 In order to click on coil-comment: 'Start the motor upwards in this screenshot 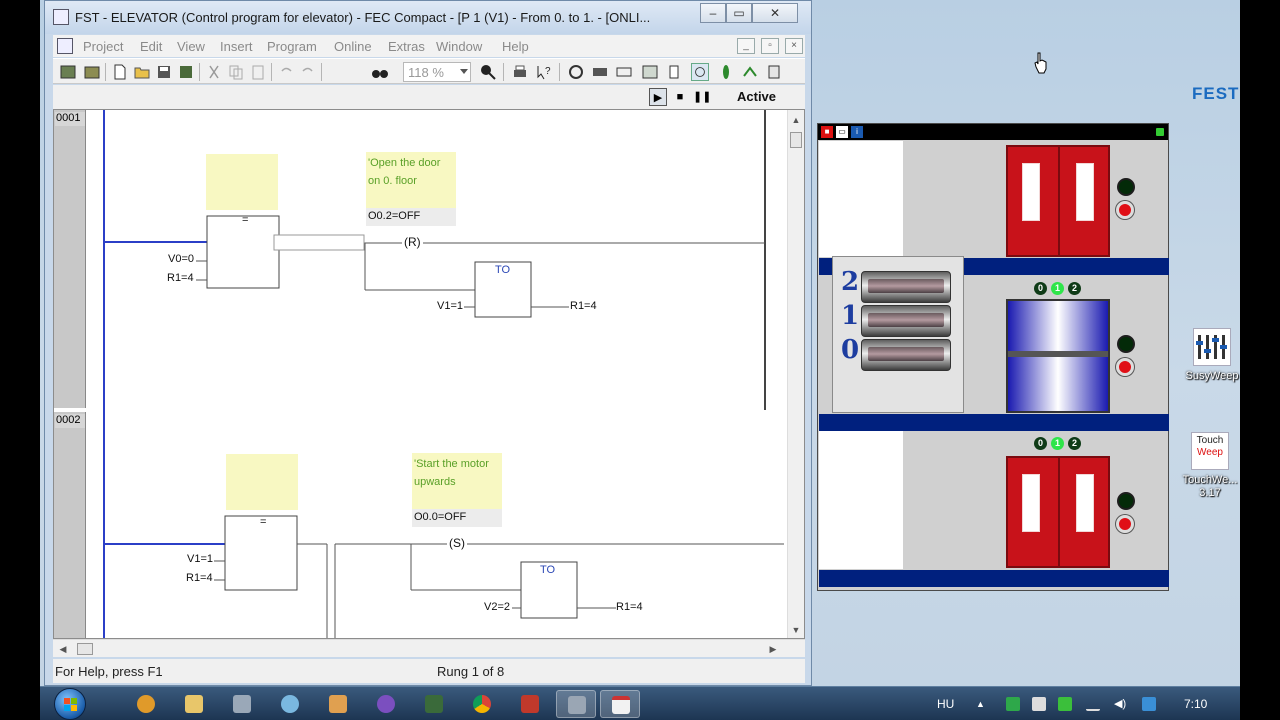, I will do `click(457, 481)`.